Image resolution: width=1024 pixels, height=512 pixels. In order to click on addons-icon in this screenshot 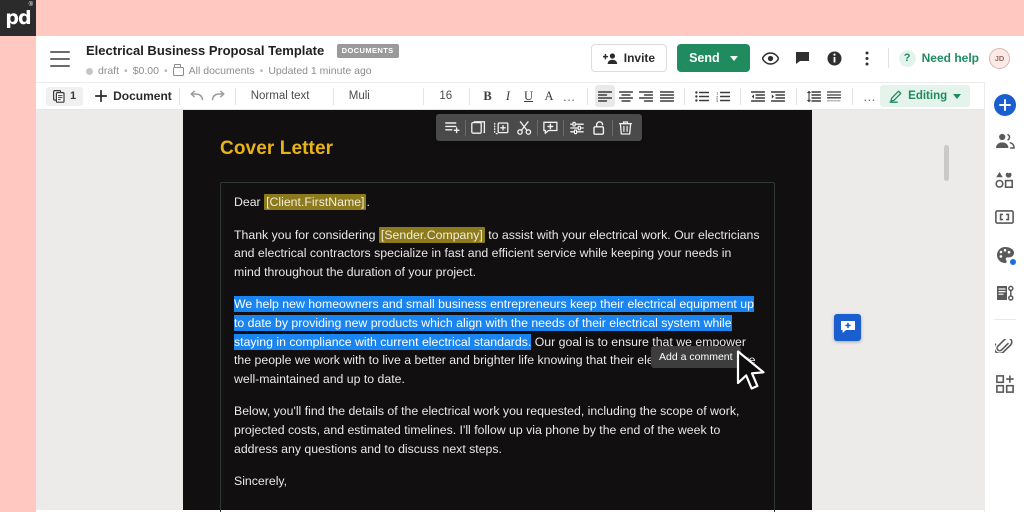, I will do `click(1004, 384)`.